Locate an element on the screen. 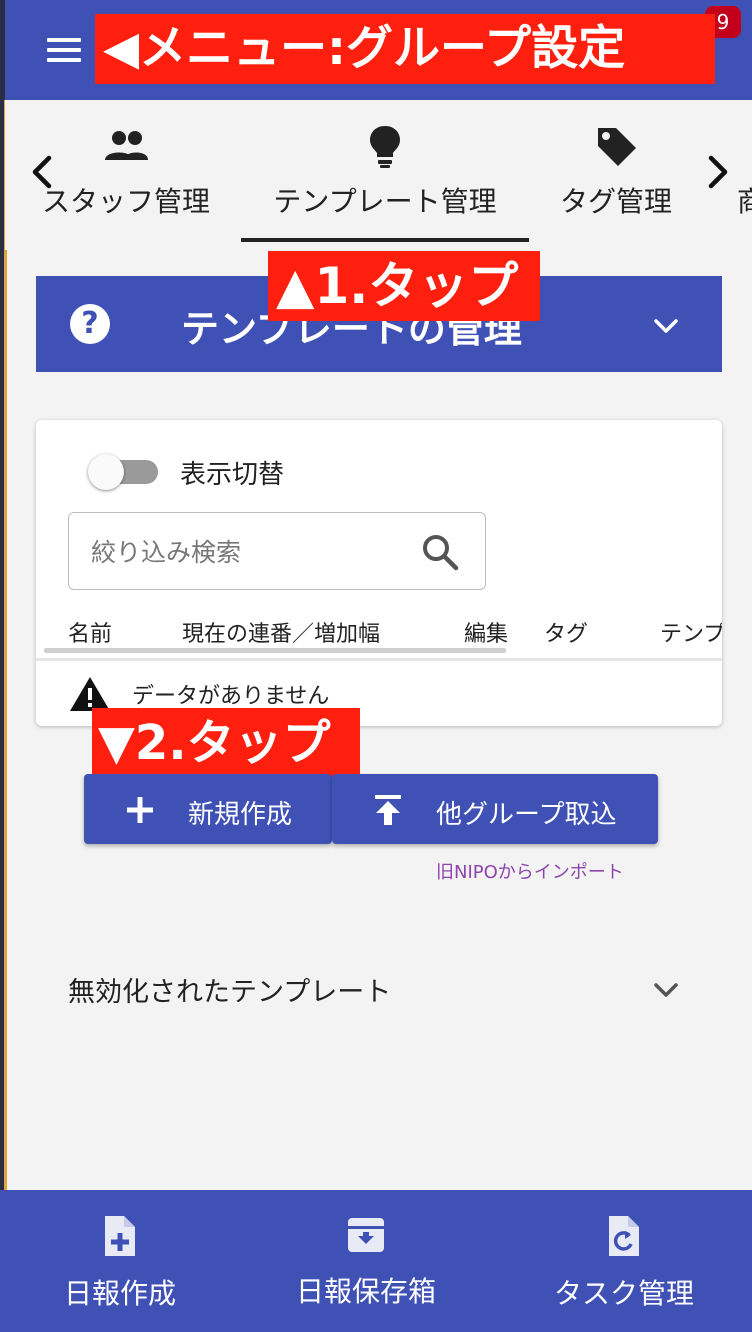 This screenshot has height=1332, width=752. import-group-button: 他グループ取込 is located at coordinates (495, 809).